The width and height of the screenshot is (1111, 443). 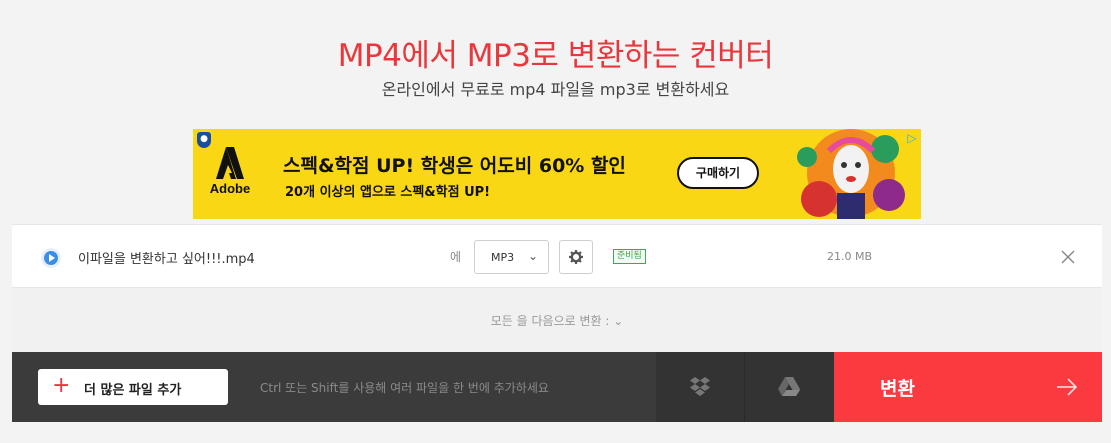 I want to click on status-badge: 준비됨, so click(x=629, y=256).